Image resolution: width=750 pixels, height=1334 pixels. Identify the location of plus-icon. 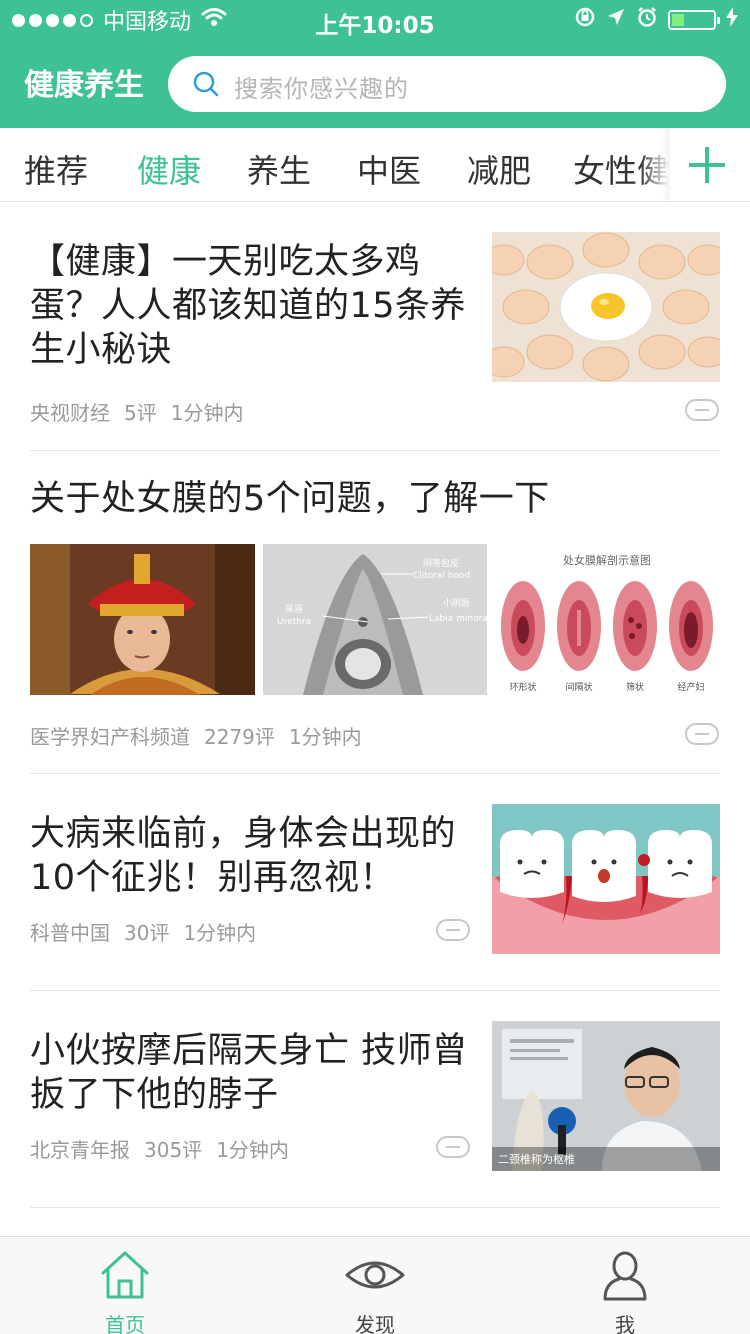
(707, 165).